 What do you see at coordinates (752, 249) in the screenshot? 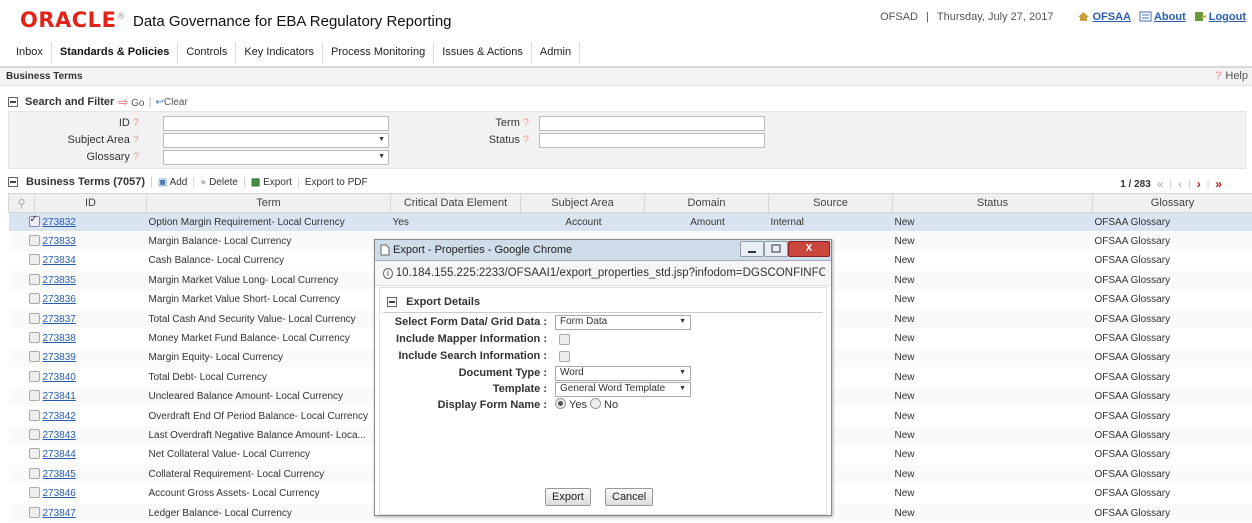
I see `minimize-button` at bounding box center [752, 249].